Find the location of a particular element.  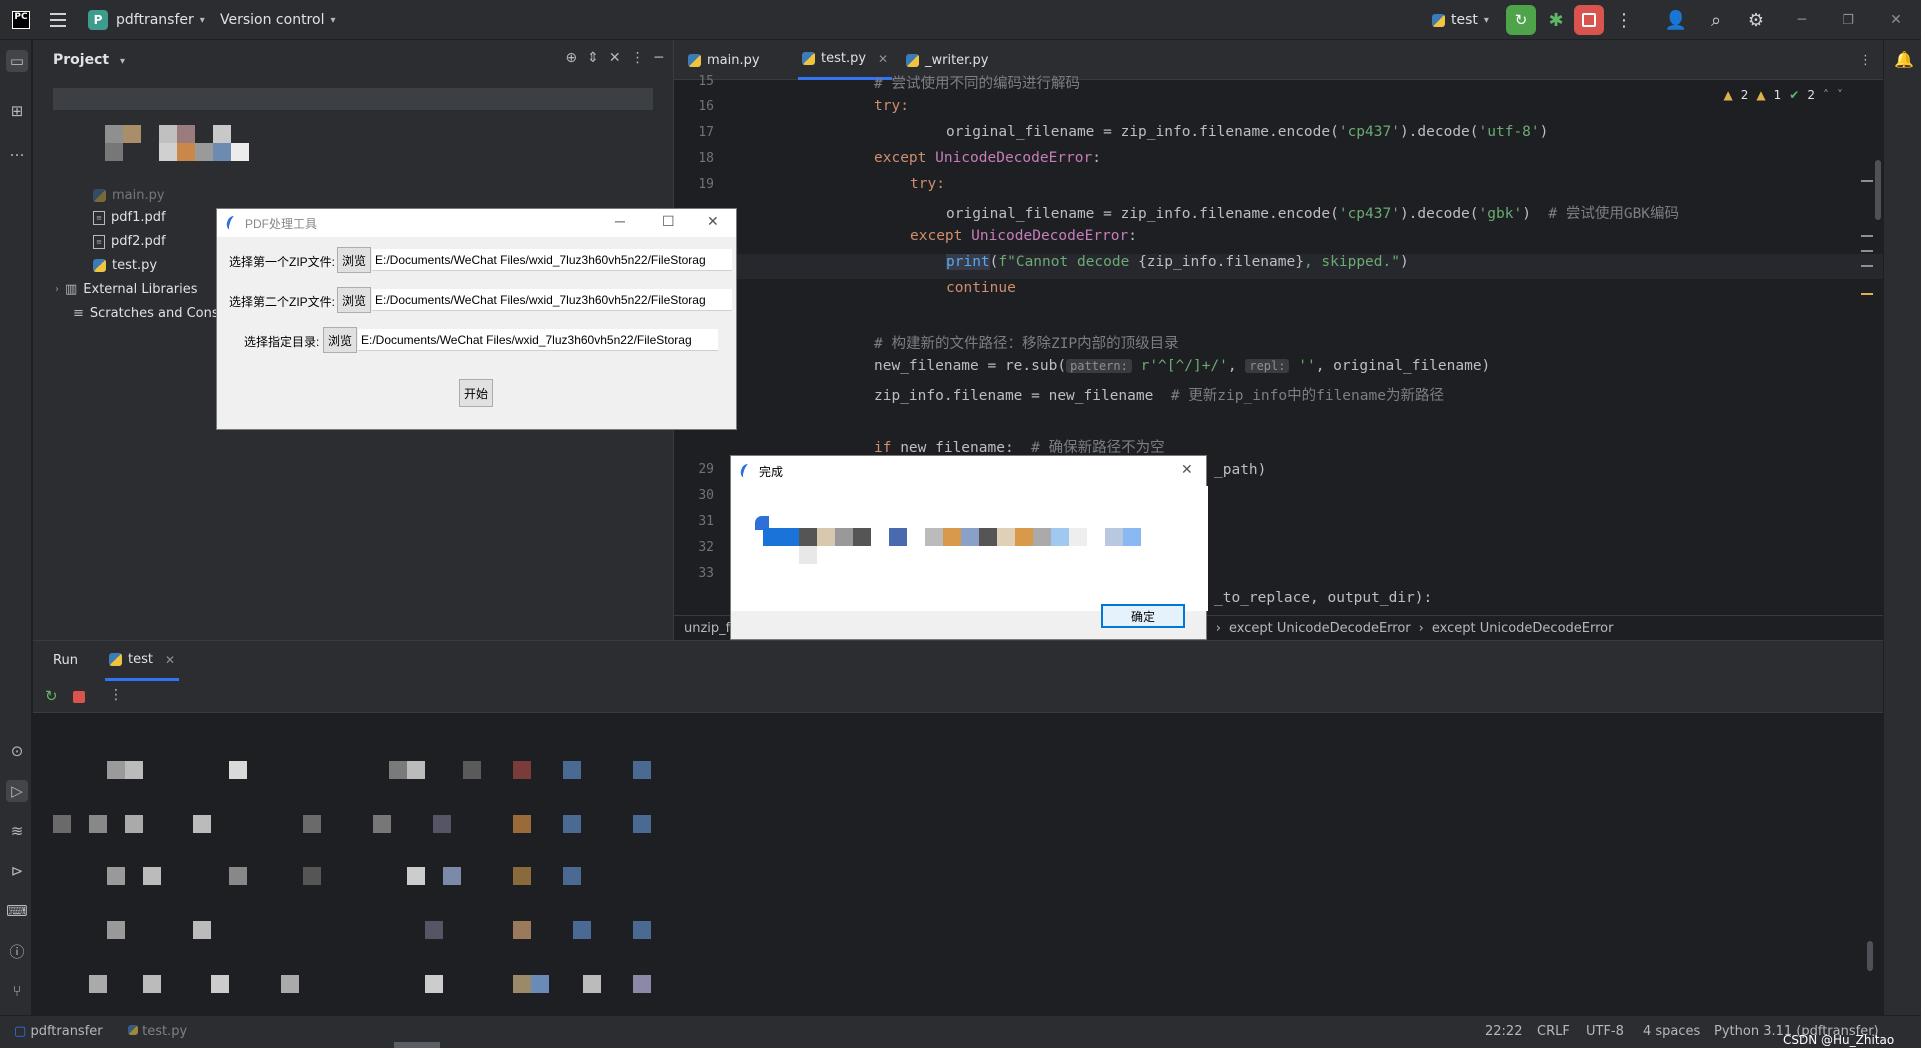

line-number: 18 is located at coordinates (706, 158).